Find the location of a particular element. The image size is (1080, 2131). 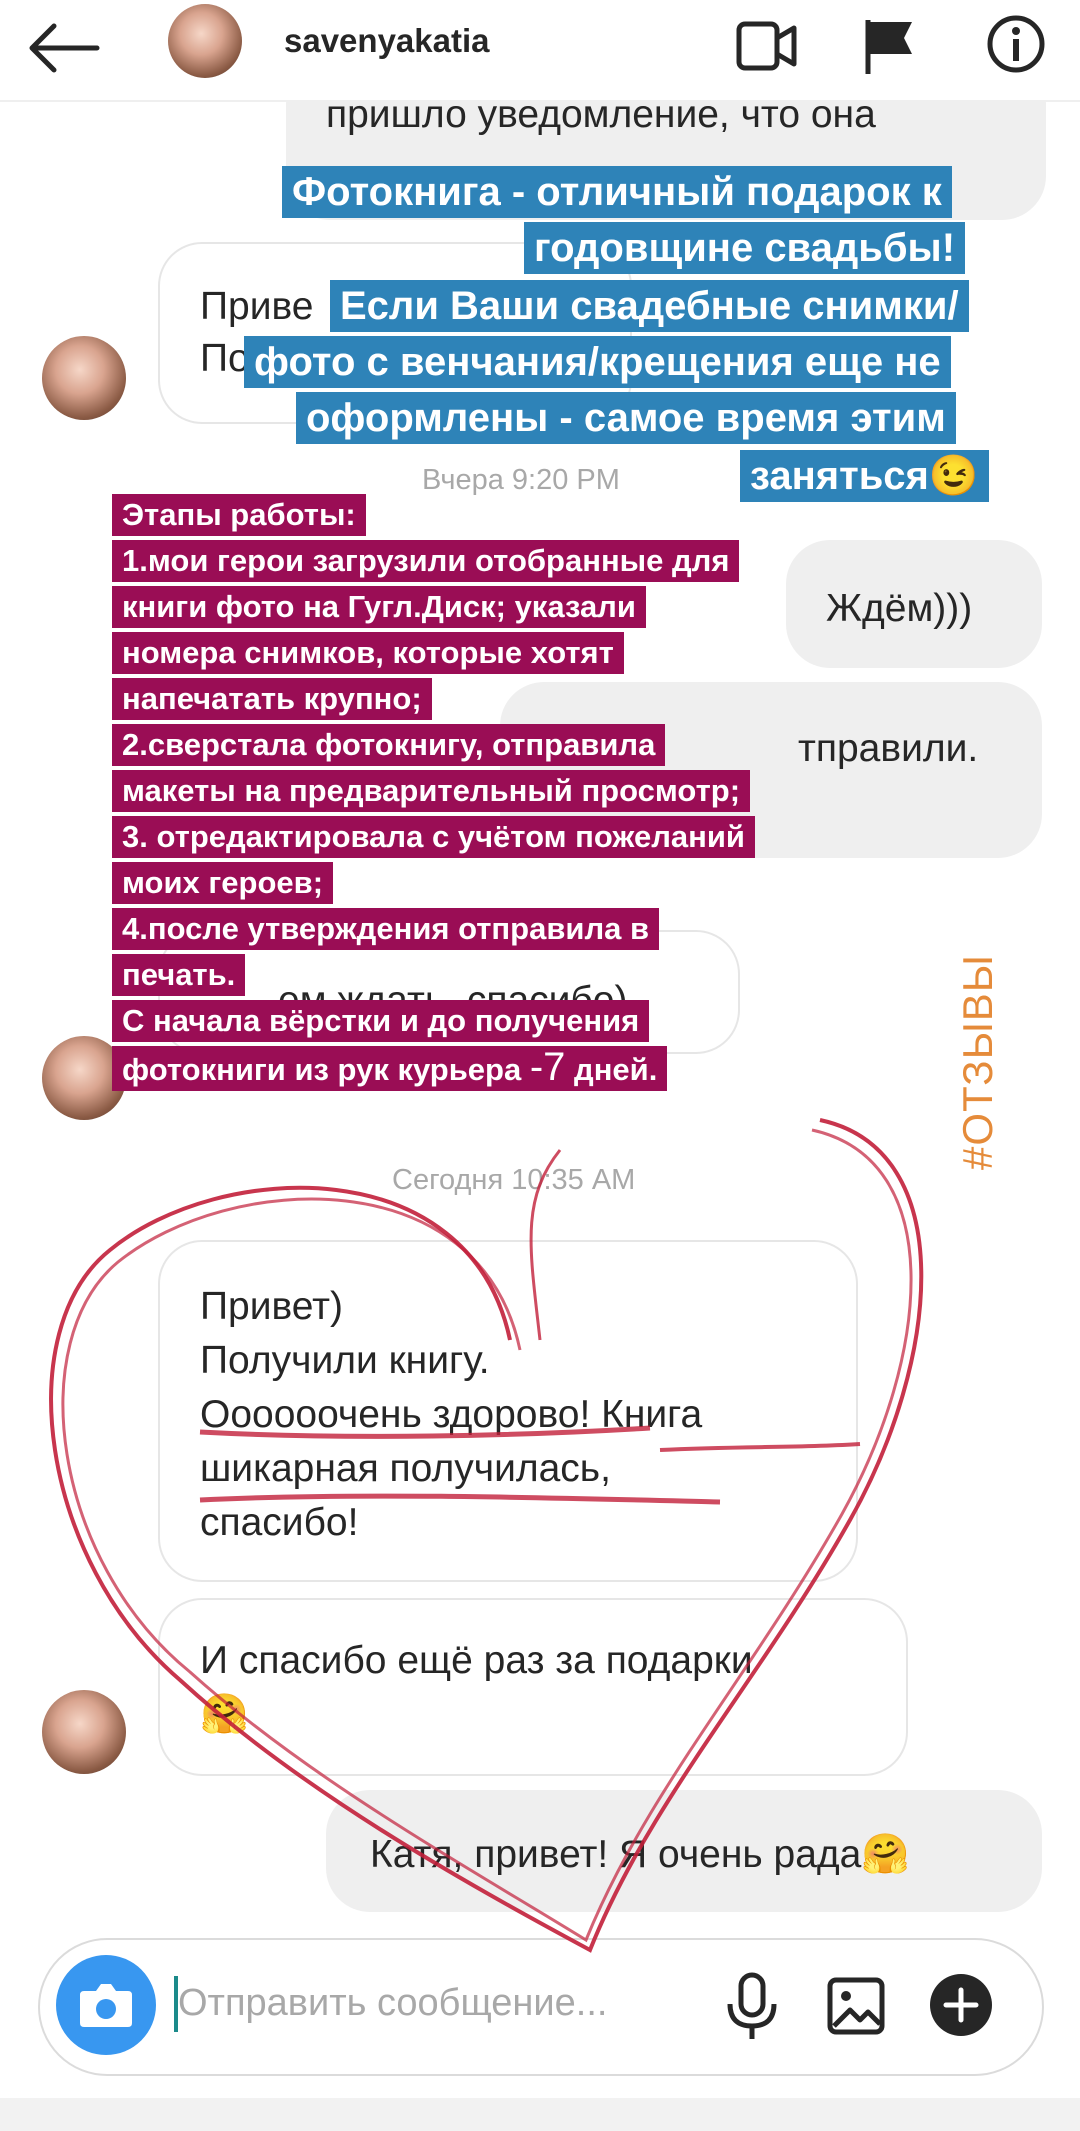

message-text: Катя, привет! Я очень рада🤗 is located at coordinates (640, 1854).